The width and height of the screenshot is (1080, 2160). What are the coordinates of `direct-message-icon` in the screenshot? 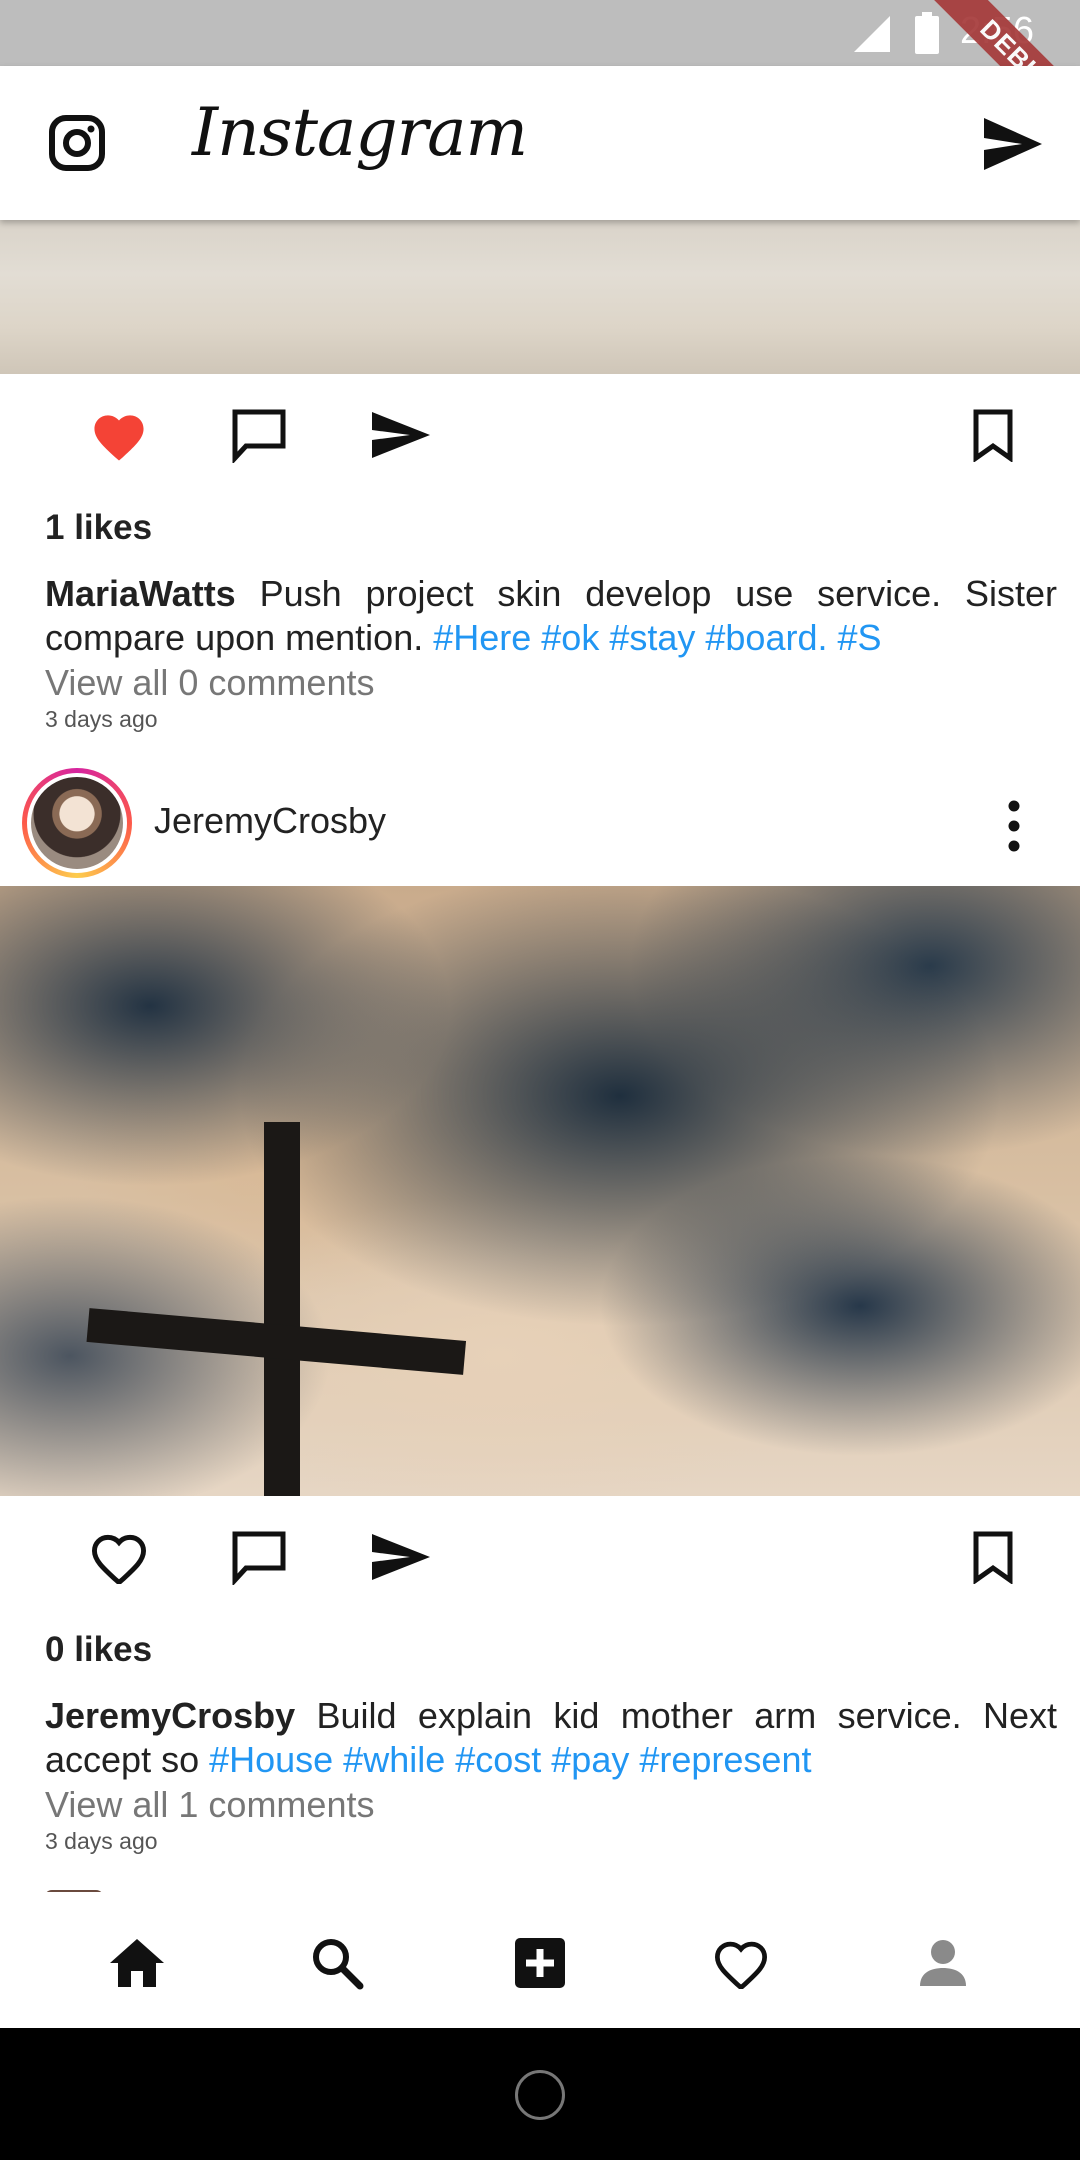 It's located at (1013, 144).